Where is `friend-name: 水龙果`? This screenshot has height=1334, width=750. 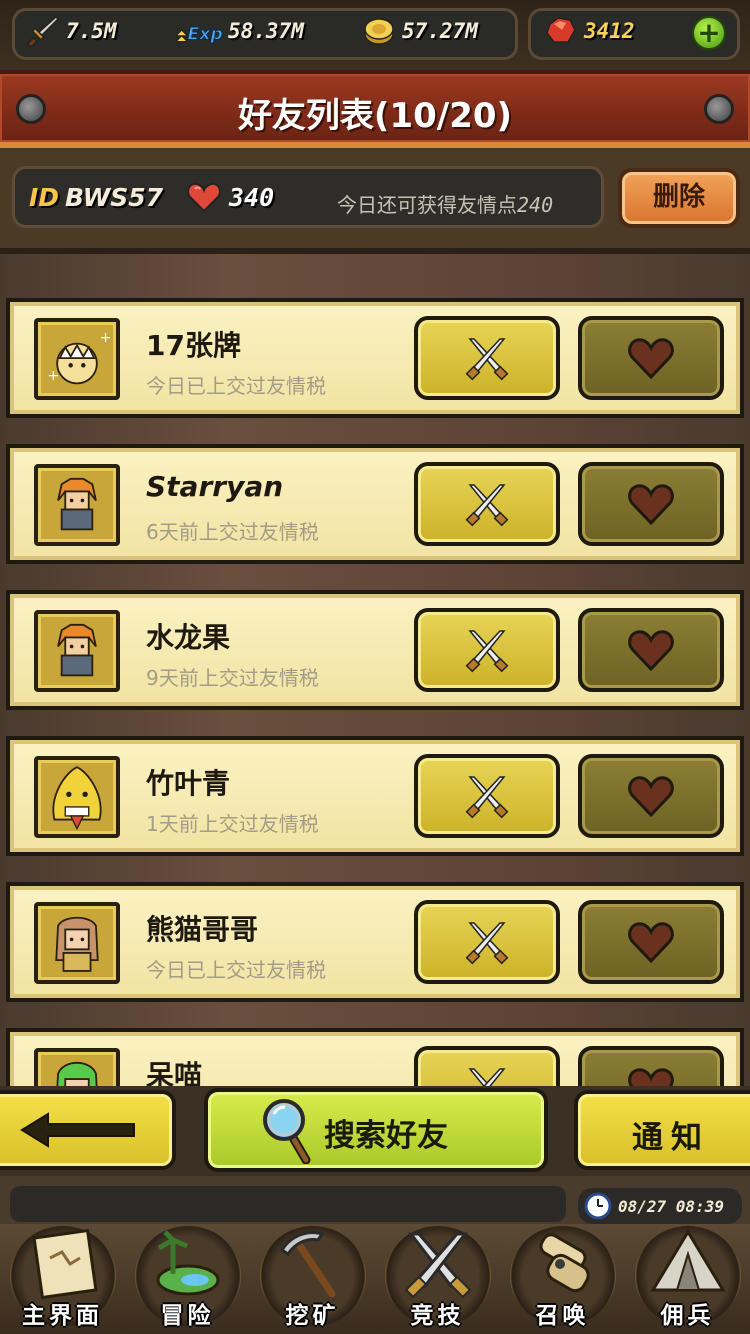
friend-name: 水龙果 is located at coordinates (188, 637).